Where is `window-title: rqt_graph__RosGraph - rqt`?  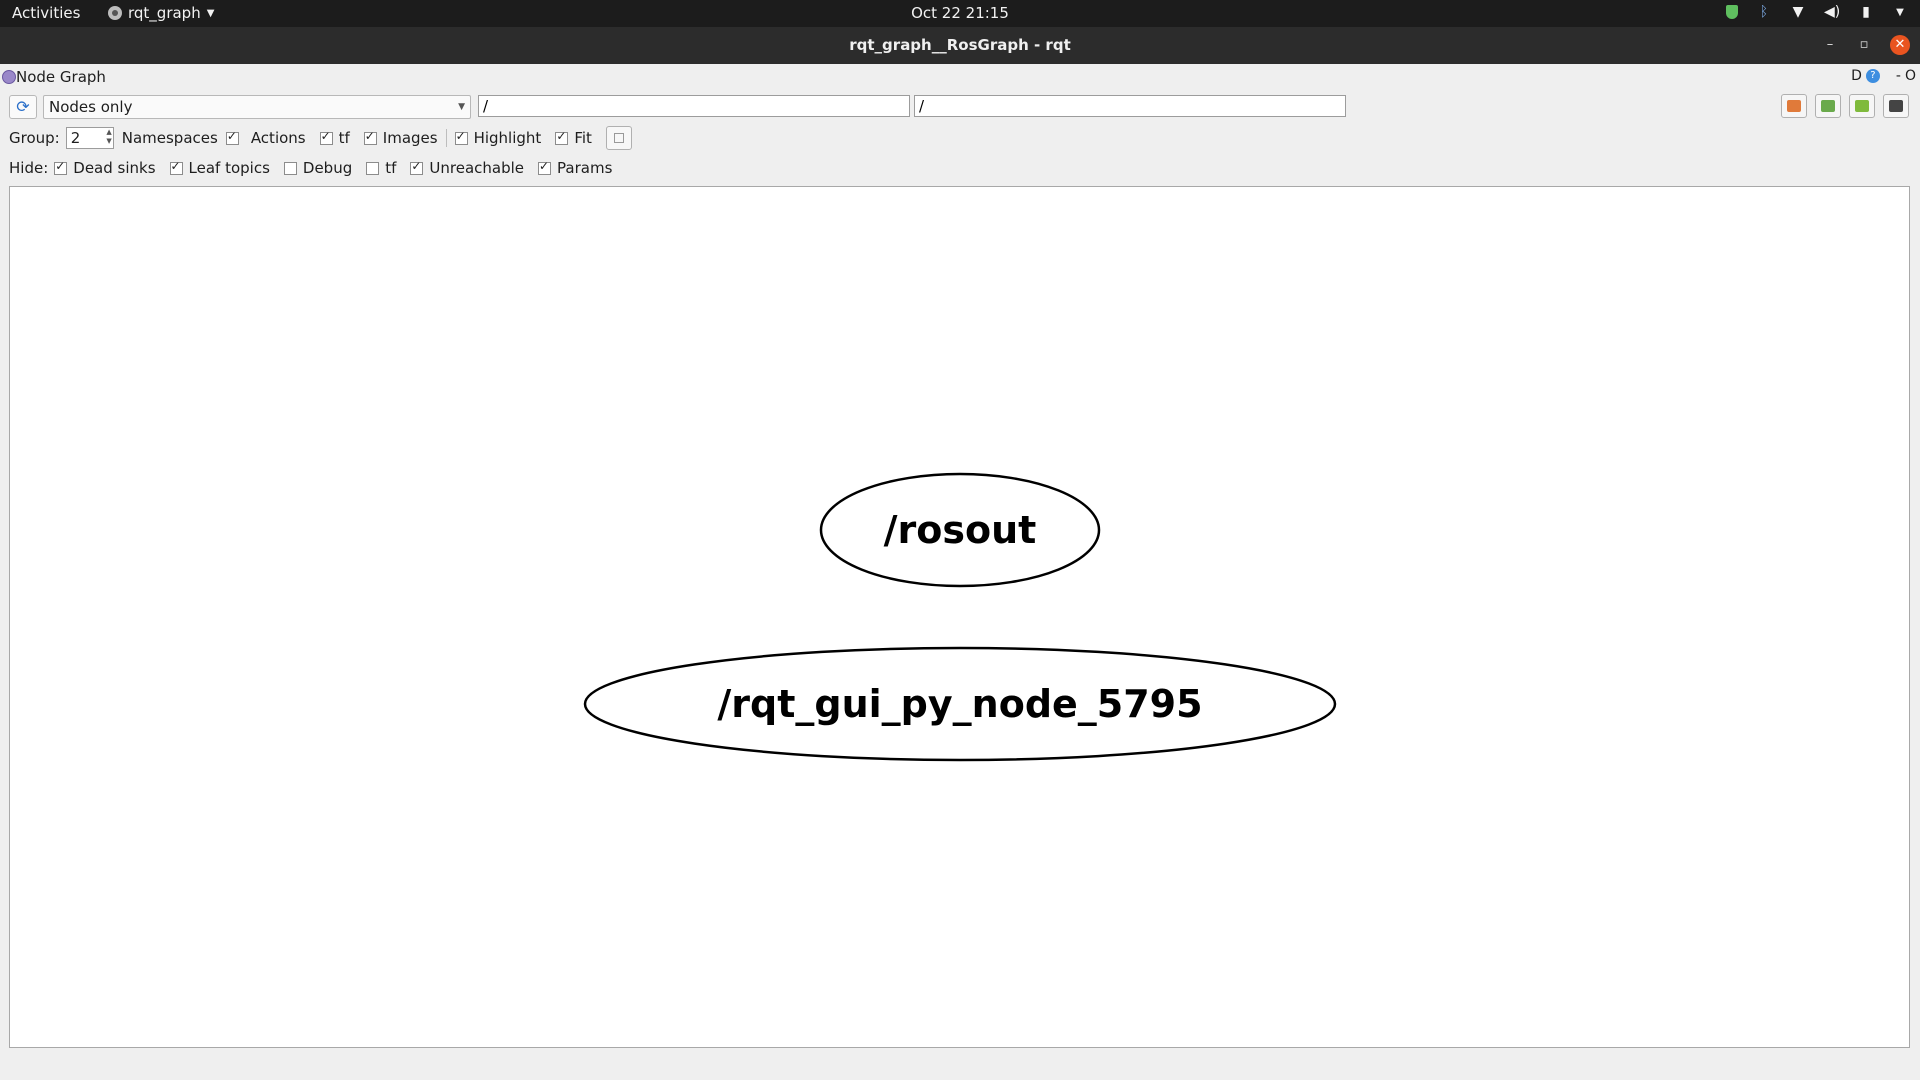 window-title: rqt_graph__RosGraph - rqt is located at coordinates (960, 45).